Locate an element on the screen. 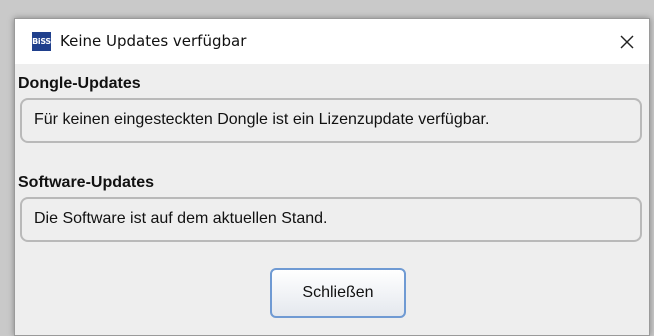  app-icon: BiSS is located at coordinates (41, 41).